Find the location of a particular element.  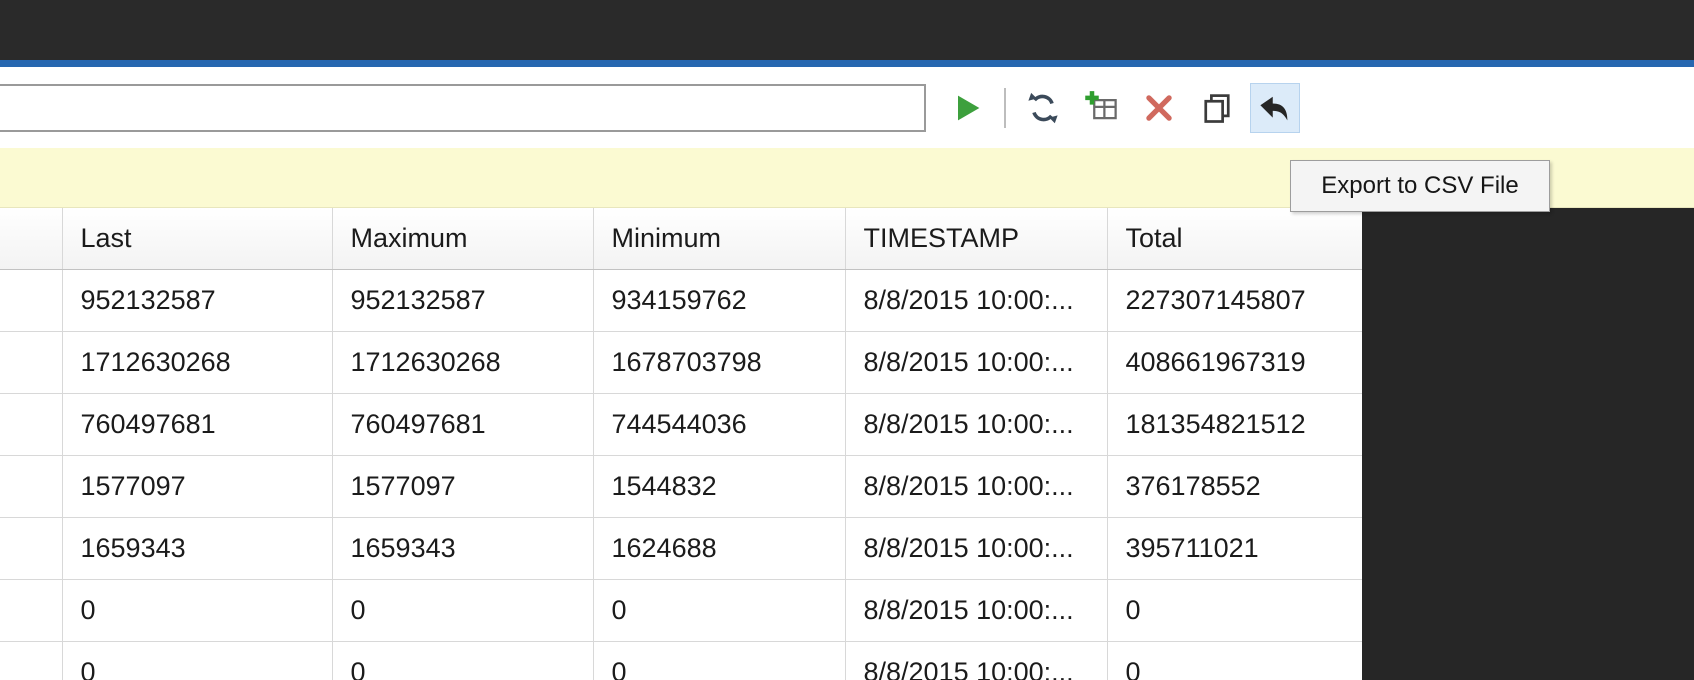

delete-x-icon is located at coordinates (1159, 107).